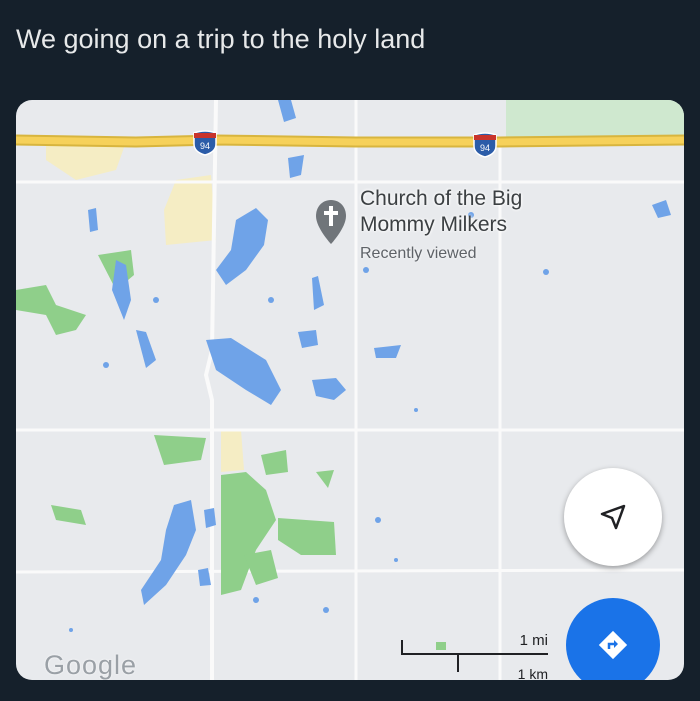 The height and width of the screenshot is (701, 700). What do you see at coordinates (331, 222) in the screenshot?
I see `church-cross-pin-icon` at bounding box center [331, 222].